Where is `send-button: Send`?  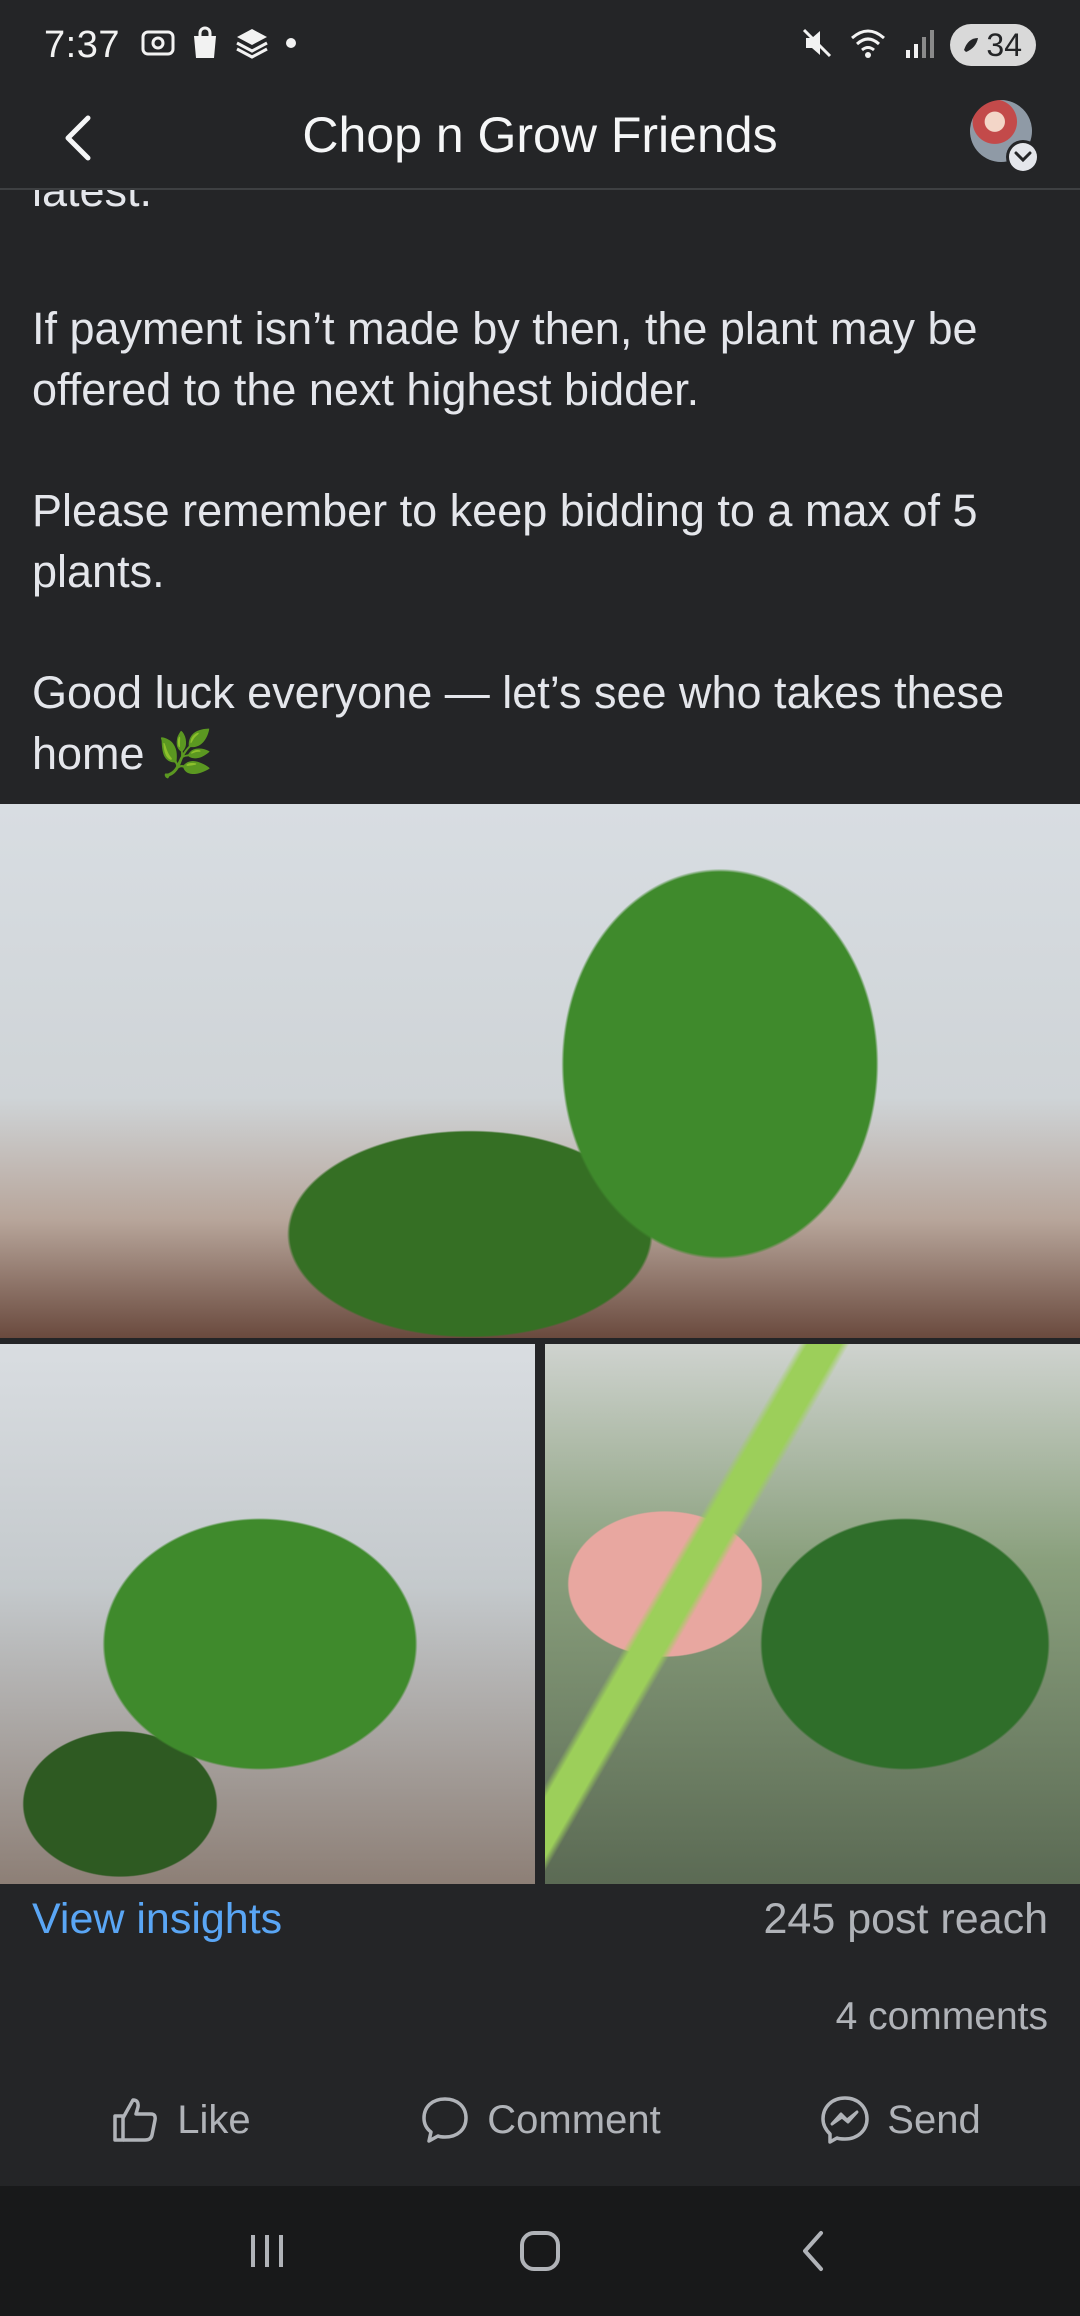
send-button: Send is located at coordinates (900, 2120).